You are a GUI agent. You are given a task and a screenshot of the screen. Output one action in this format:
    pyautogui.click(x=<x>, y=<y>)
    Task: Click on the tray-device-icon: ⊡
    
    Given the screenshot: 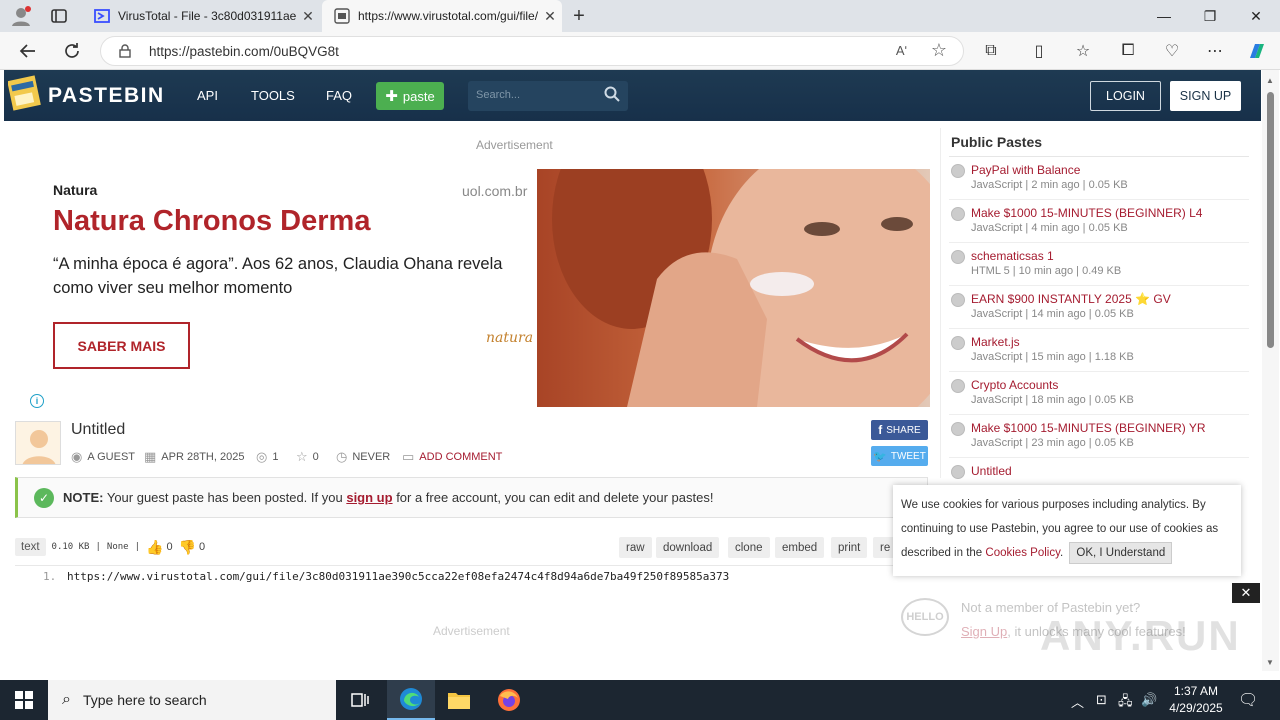 What is the action you would take?
    pyautogui.click(x=1101, y=700)
    